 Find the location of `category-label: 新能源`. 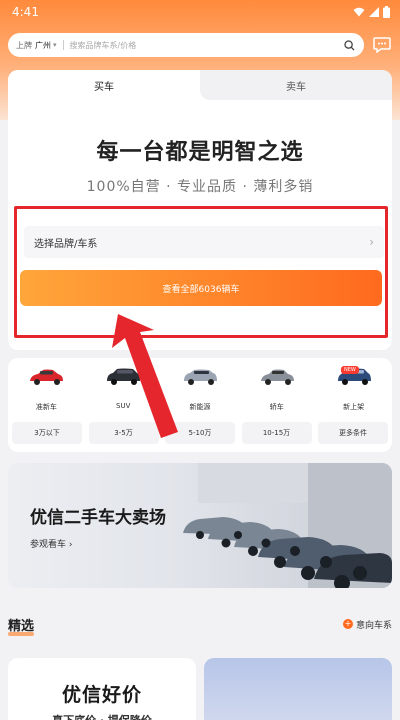

category-label: 新能源 is located at coordinates (200, 407).